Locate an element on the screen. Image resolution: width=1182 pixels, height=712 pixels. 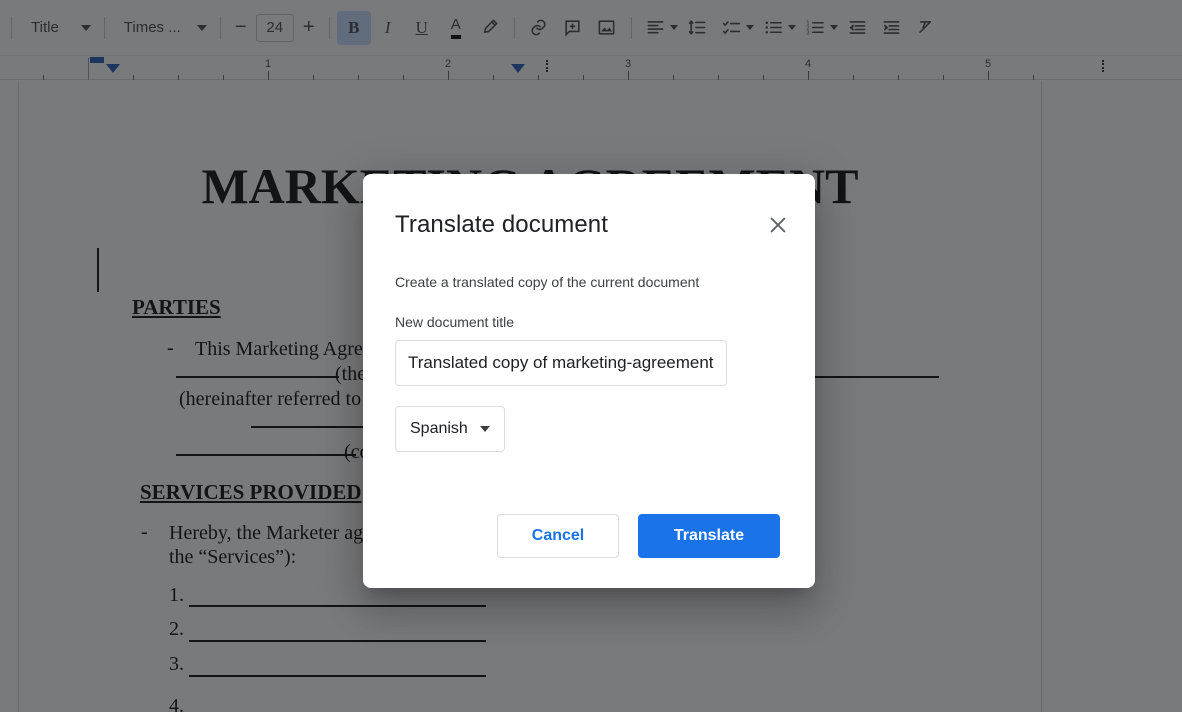
dialog-title: Translate document is located at coordinates (502, 224).